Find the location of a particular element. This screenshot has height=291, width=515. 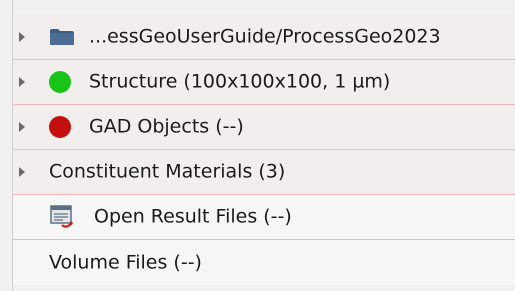

tree-item-label: Volume Files (--) is located at coordinates (125, 262).